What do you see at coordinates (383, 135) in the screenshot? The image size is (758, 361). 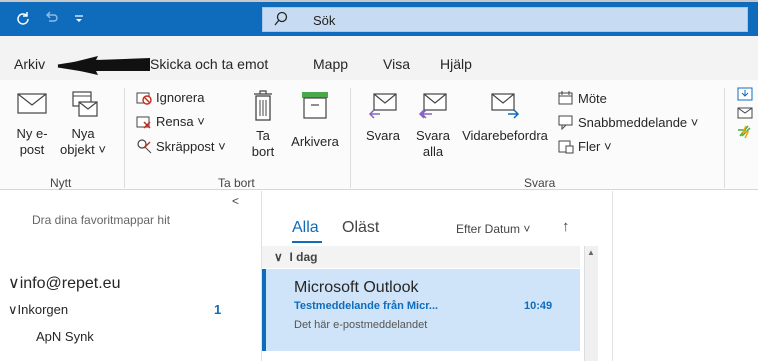 I see `reply-label: Svara` at bounding box center [383, 135].